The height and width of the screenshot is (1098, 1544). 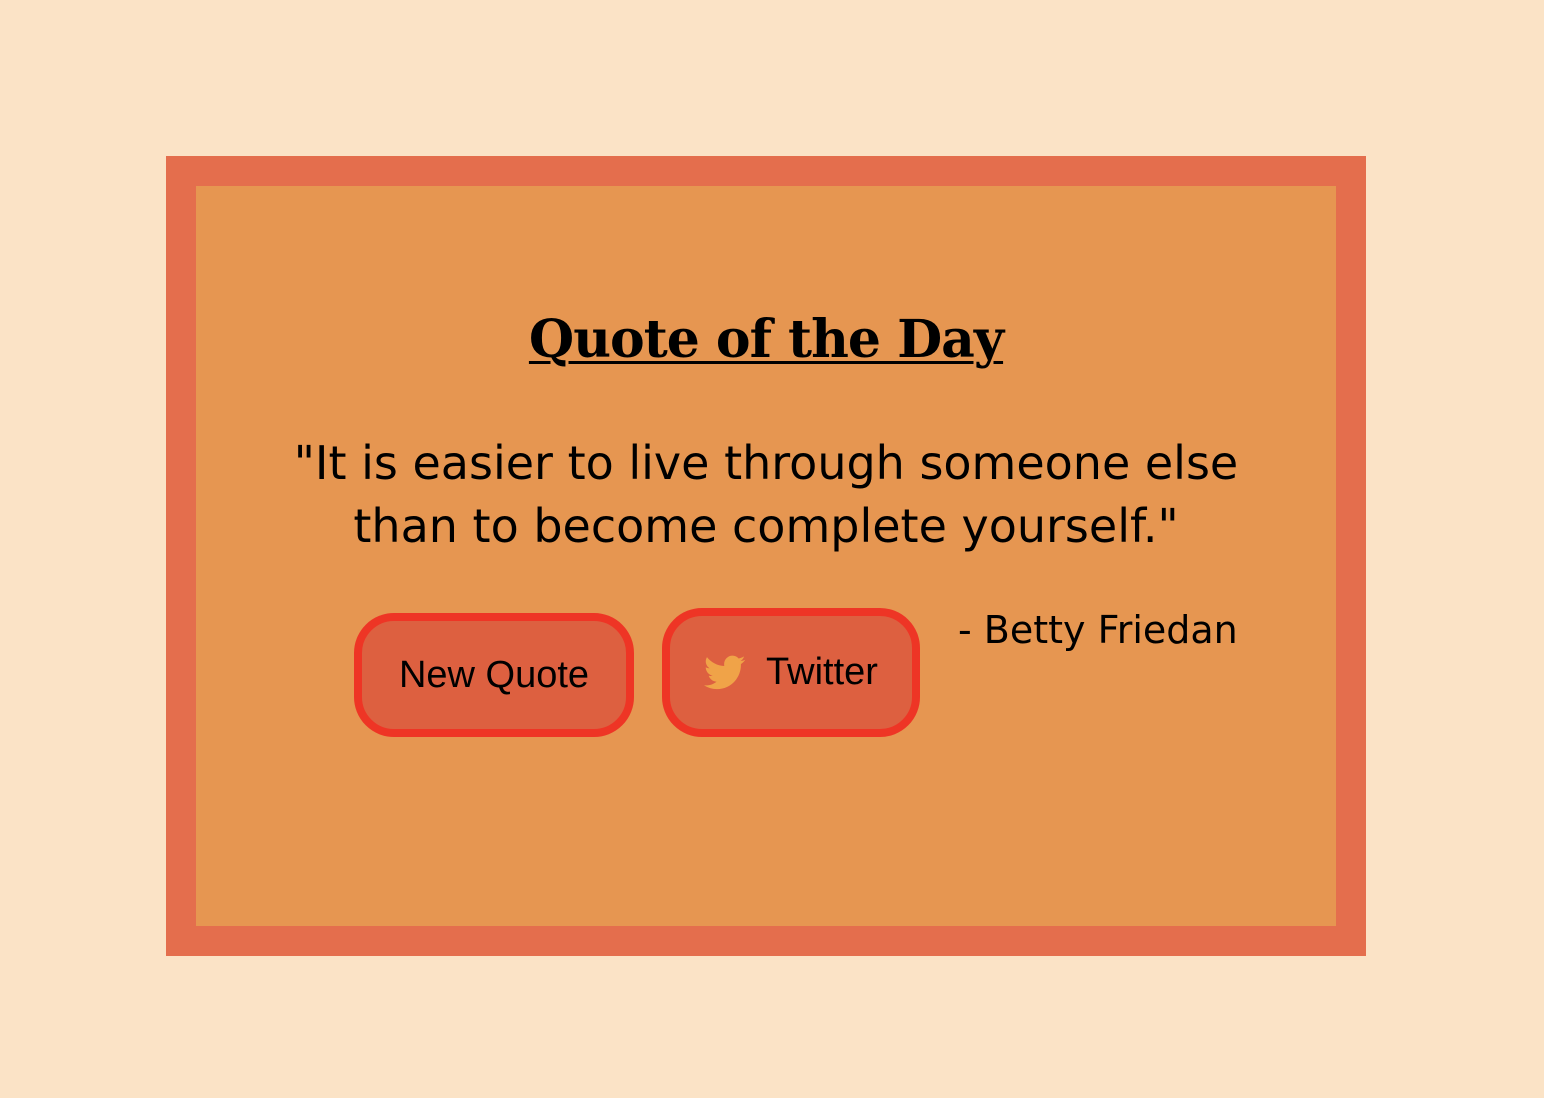 I want to click on new-quote-button-label: New Quote, so click(x=494, y=674).